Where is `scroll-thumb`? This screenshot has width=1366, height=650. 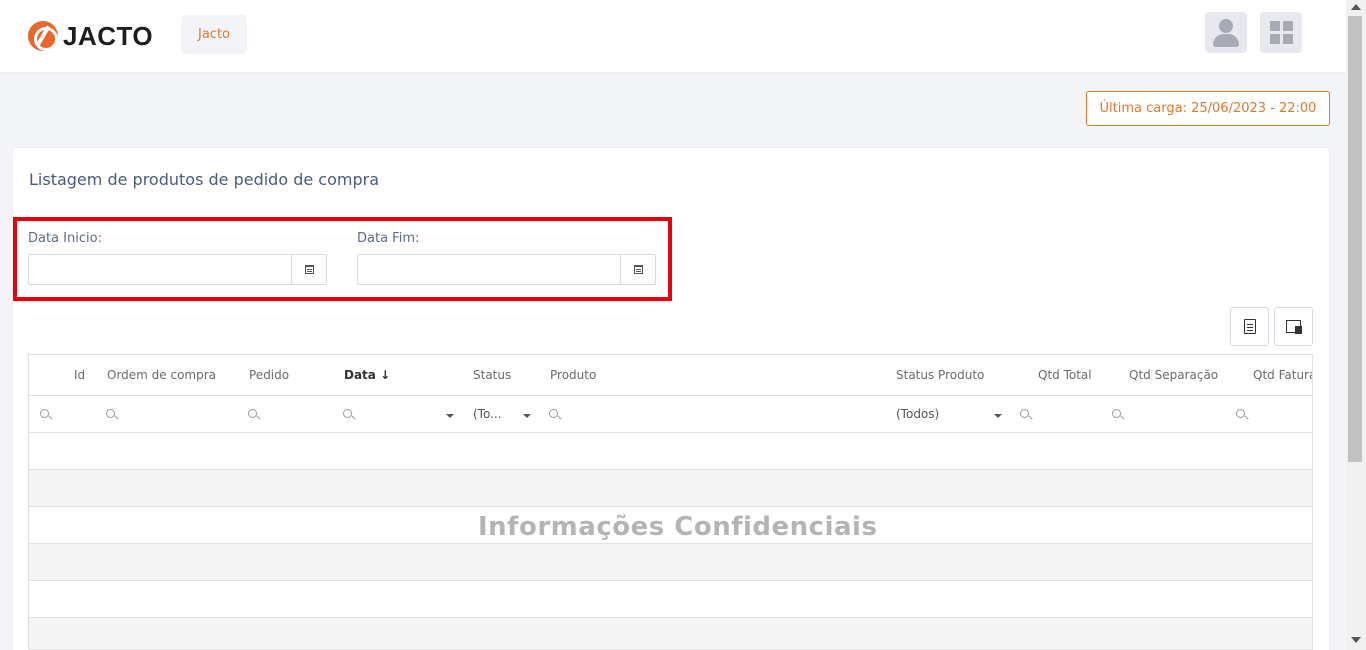 scroll-thumb is located at coordinates (1355, 239).